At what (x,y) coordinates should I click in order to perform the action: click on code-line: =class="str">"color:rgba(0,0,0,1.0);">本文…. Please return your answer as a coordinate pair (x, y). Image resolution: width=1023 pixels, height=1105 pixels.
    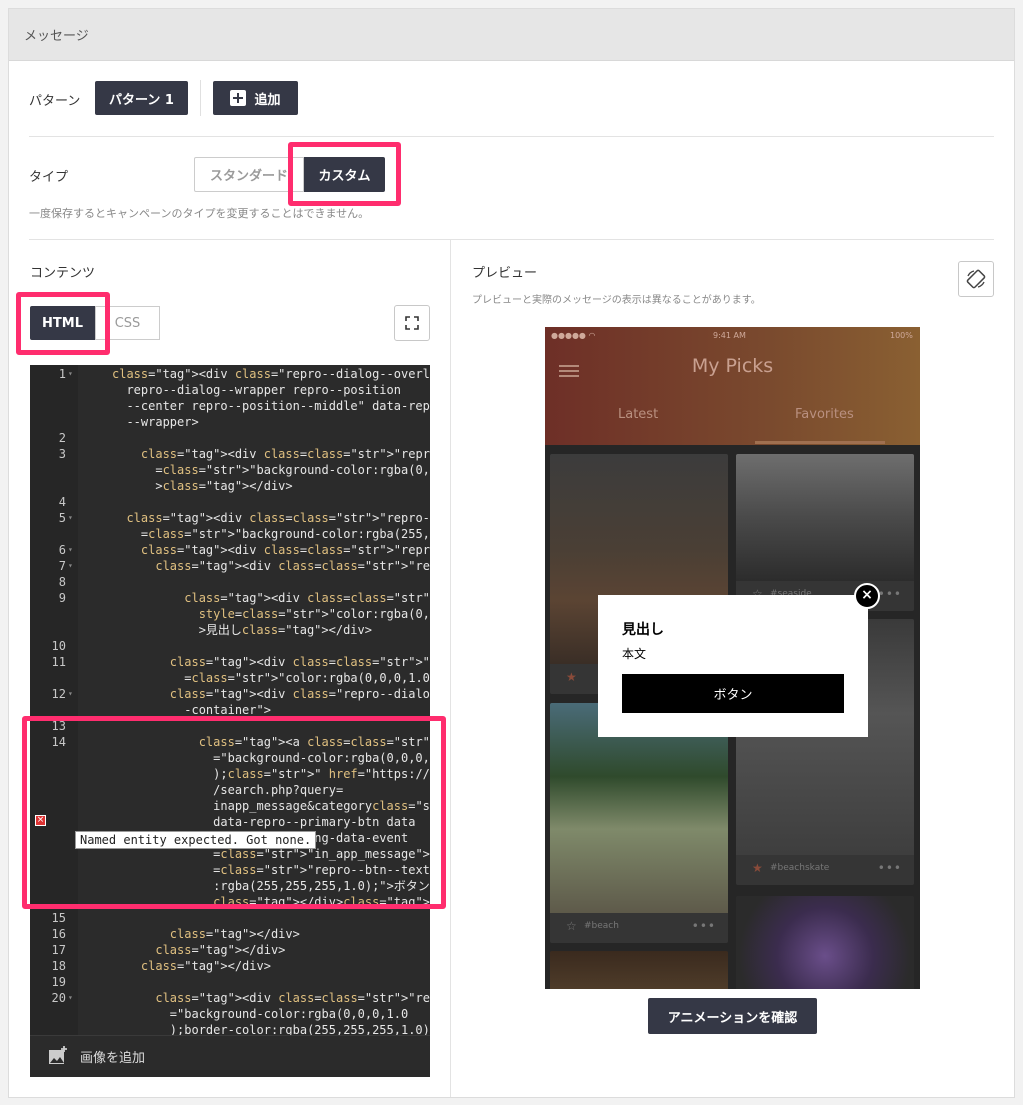
    Looking at the image, I should click on (230, 678).